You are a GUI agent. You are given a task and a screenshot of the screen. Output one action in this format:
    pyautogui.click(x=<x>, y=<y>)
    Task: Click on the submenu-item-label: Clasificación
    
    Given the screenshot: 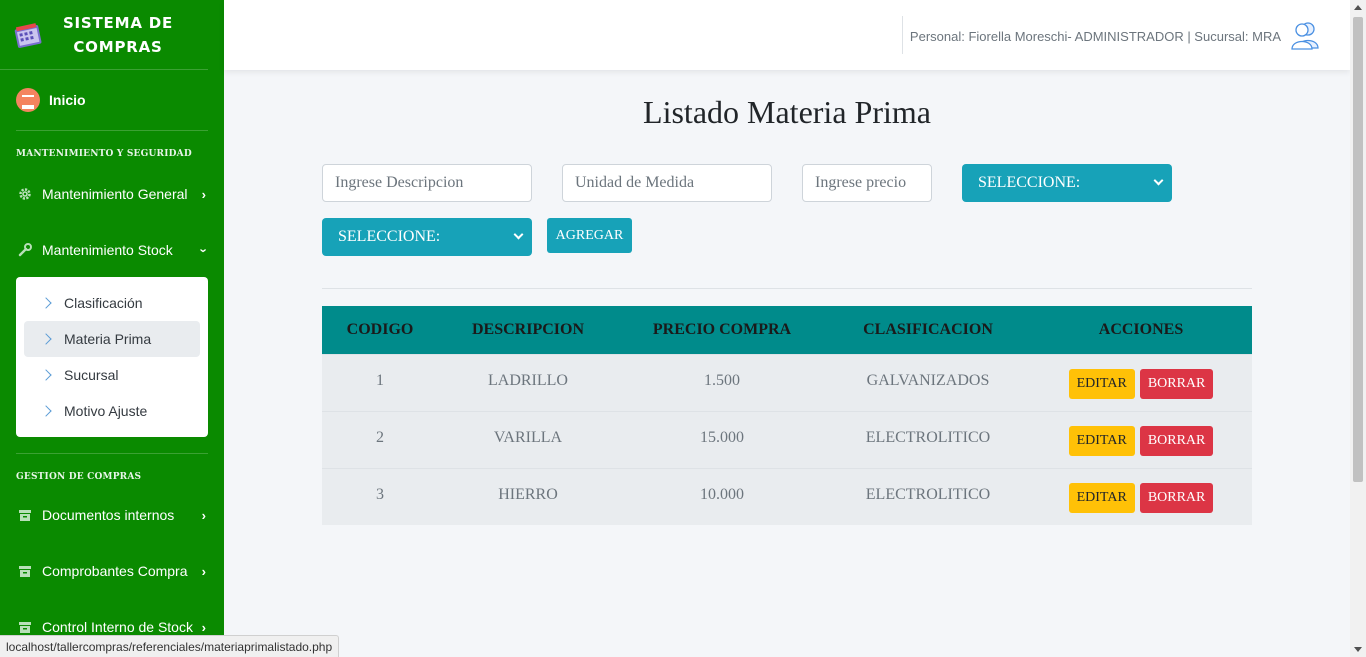 What is the action you would take?
    pyautogui.click(x=103, y=303)
    